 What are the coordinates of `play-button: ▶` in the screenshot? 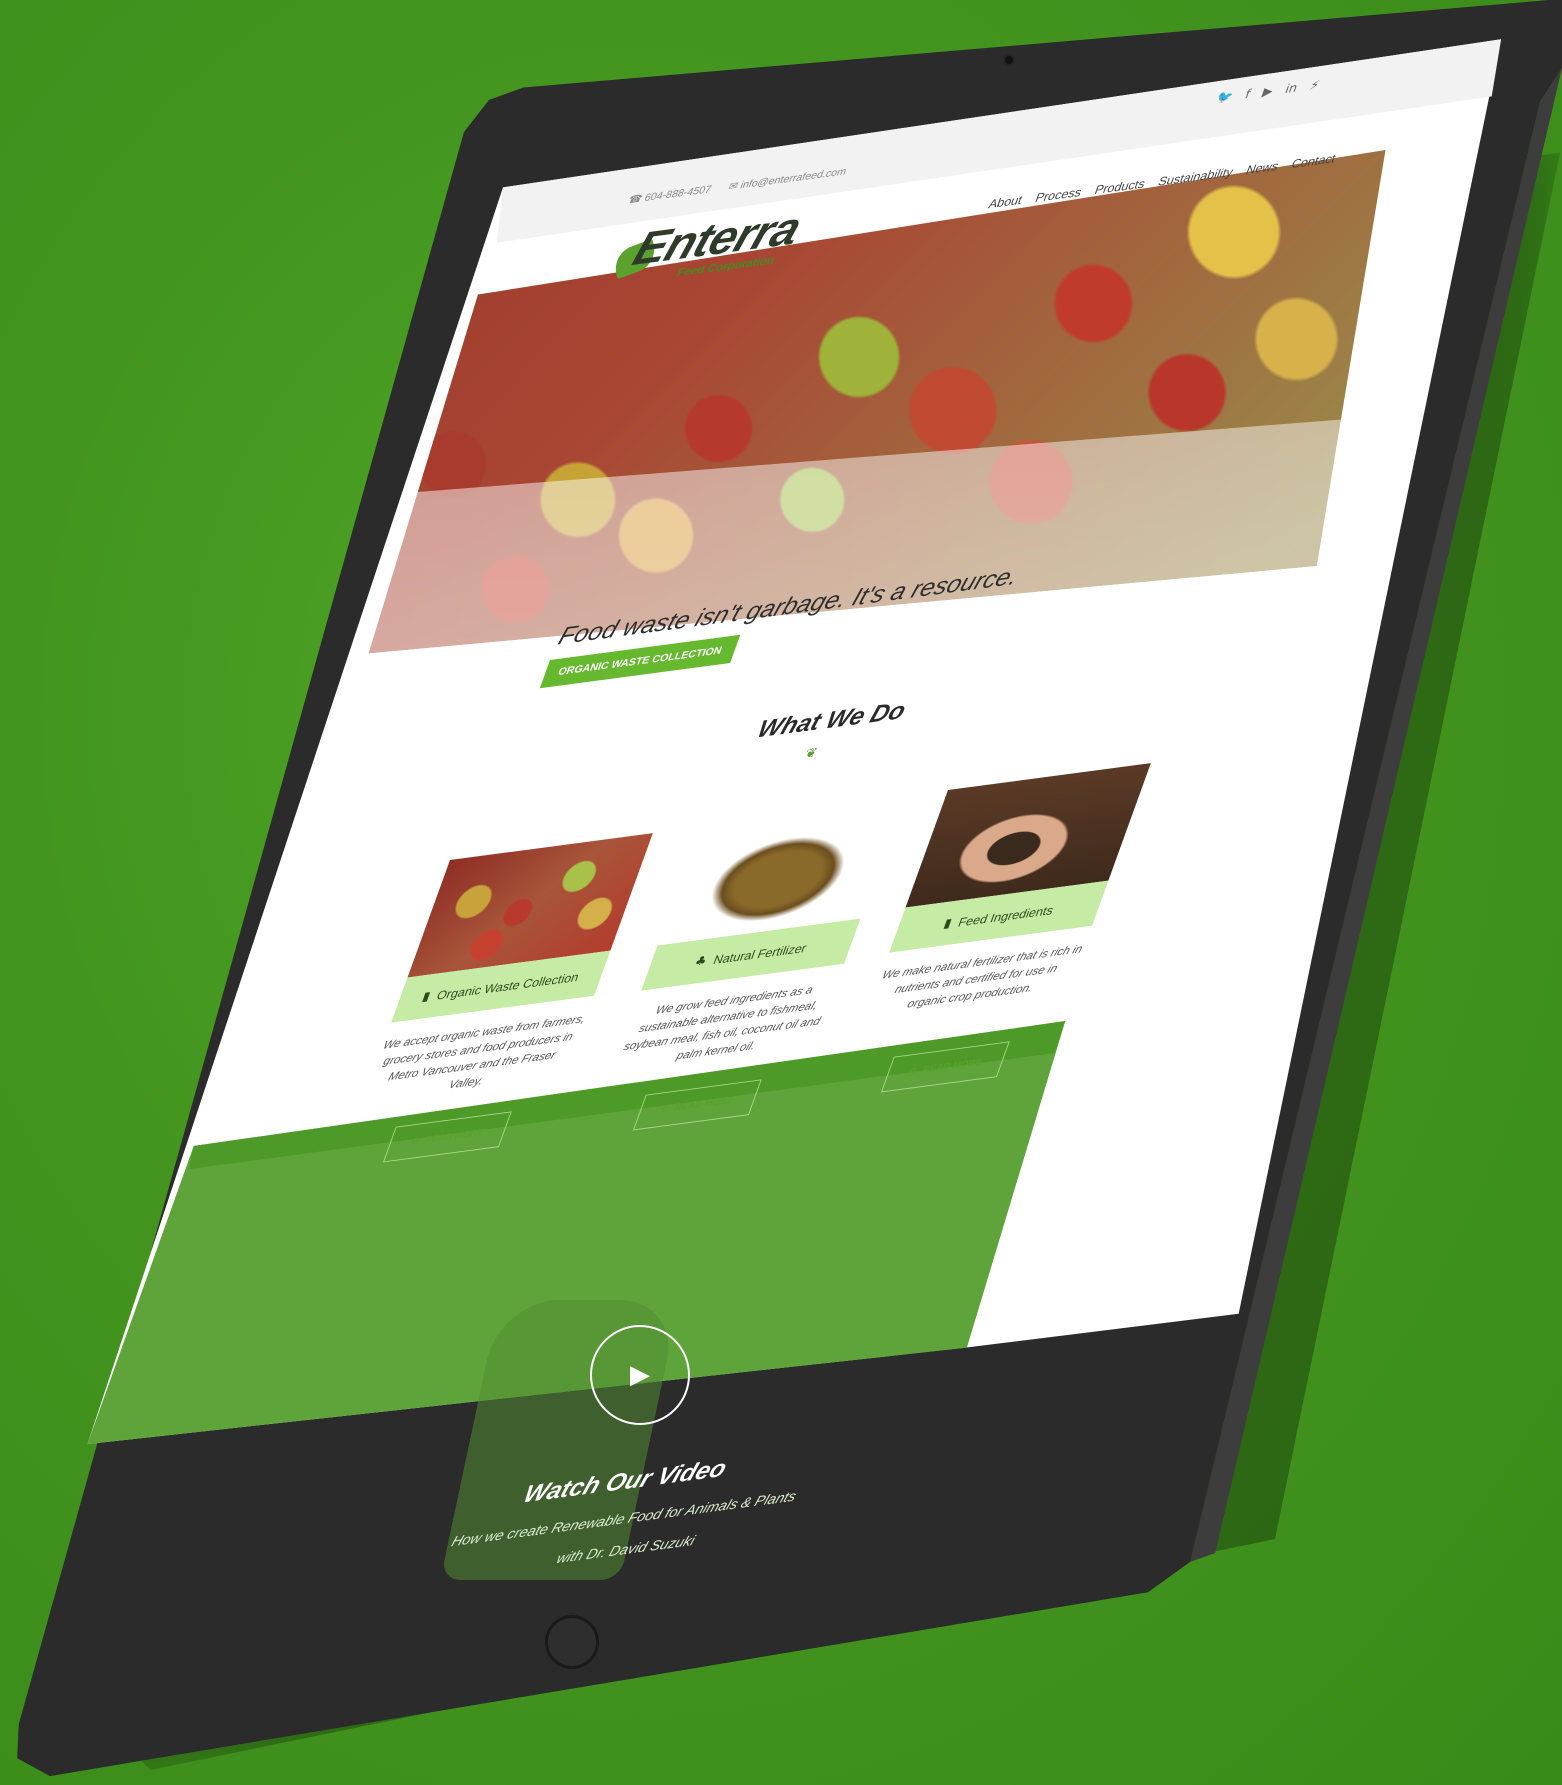 It's located at (640, 1375).